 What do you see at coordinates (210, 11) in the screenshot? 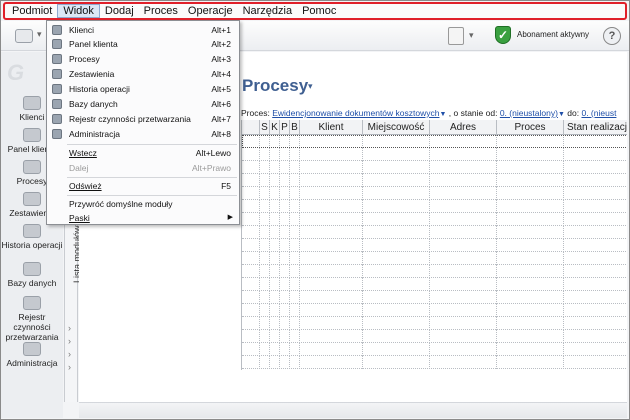
I see `menu-operacje: Operacje` at bounding box center [210, 11].